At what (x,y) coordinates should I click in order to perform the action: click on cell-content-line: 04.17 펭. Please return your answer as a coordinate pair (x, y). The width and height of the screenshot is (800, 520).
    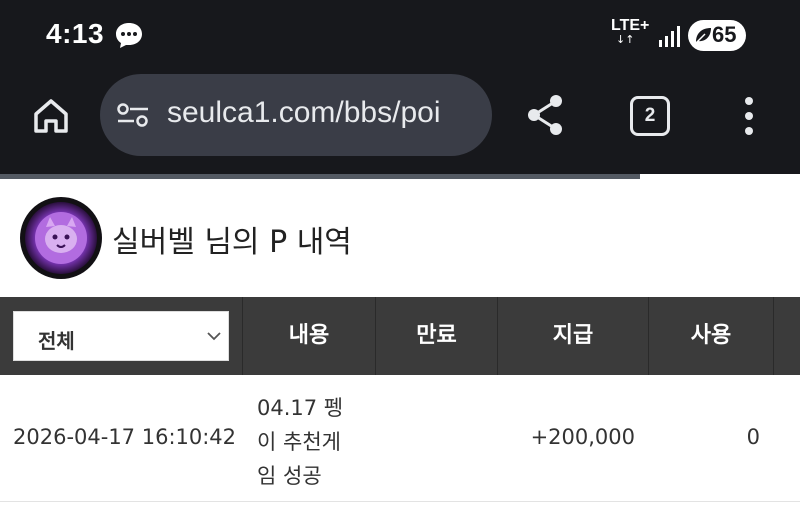
    Looking at the image, I should click on (300, 408).